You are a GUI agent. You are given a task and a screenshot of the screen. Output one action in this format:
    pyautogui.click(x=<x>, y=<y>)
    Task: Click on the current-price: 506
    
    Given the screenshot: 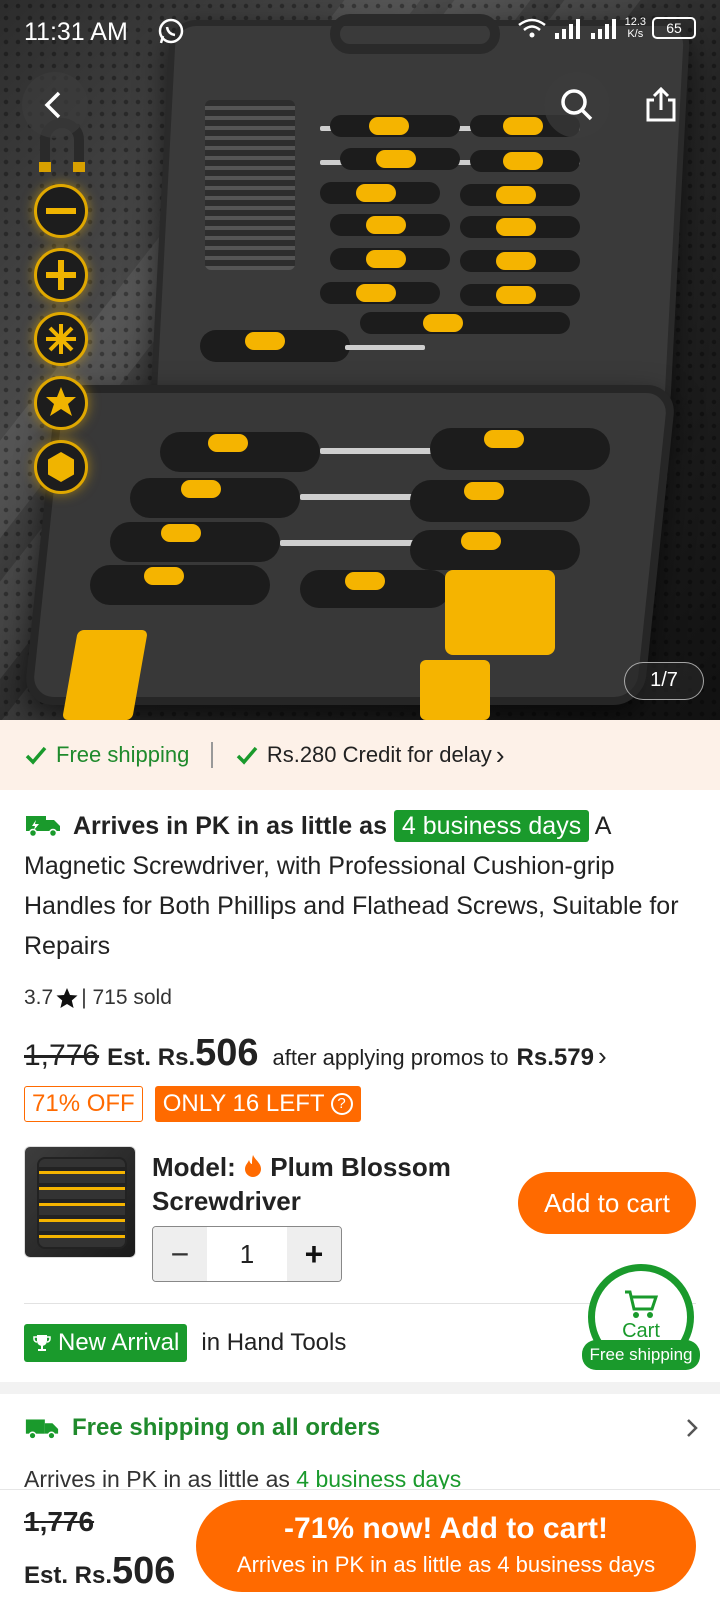 What is the action you would take?
    pyautogui.click(x=227, y=1053)
    